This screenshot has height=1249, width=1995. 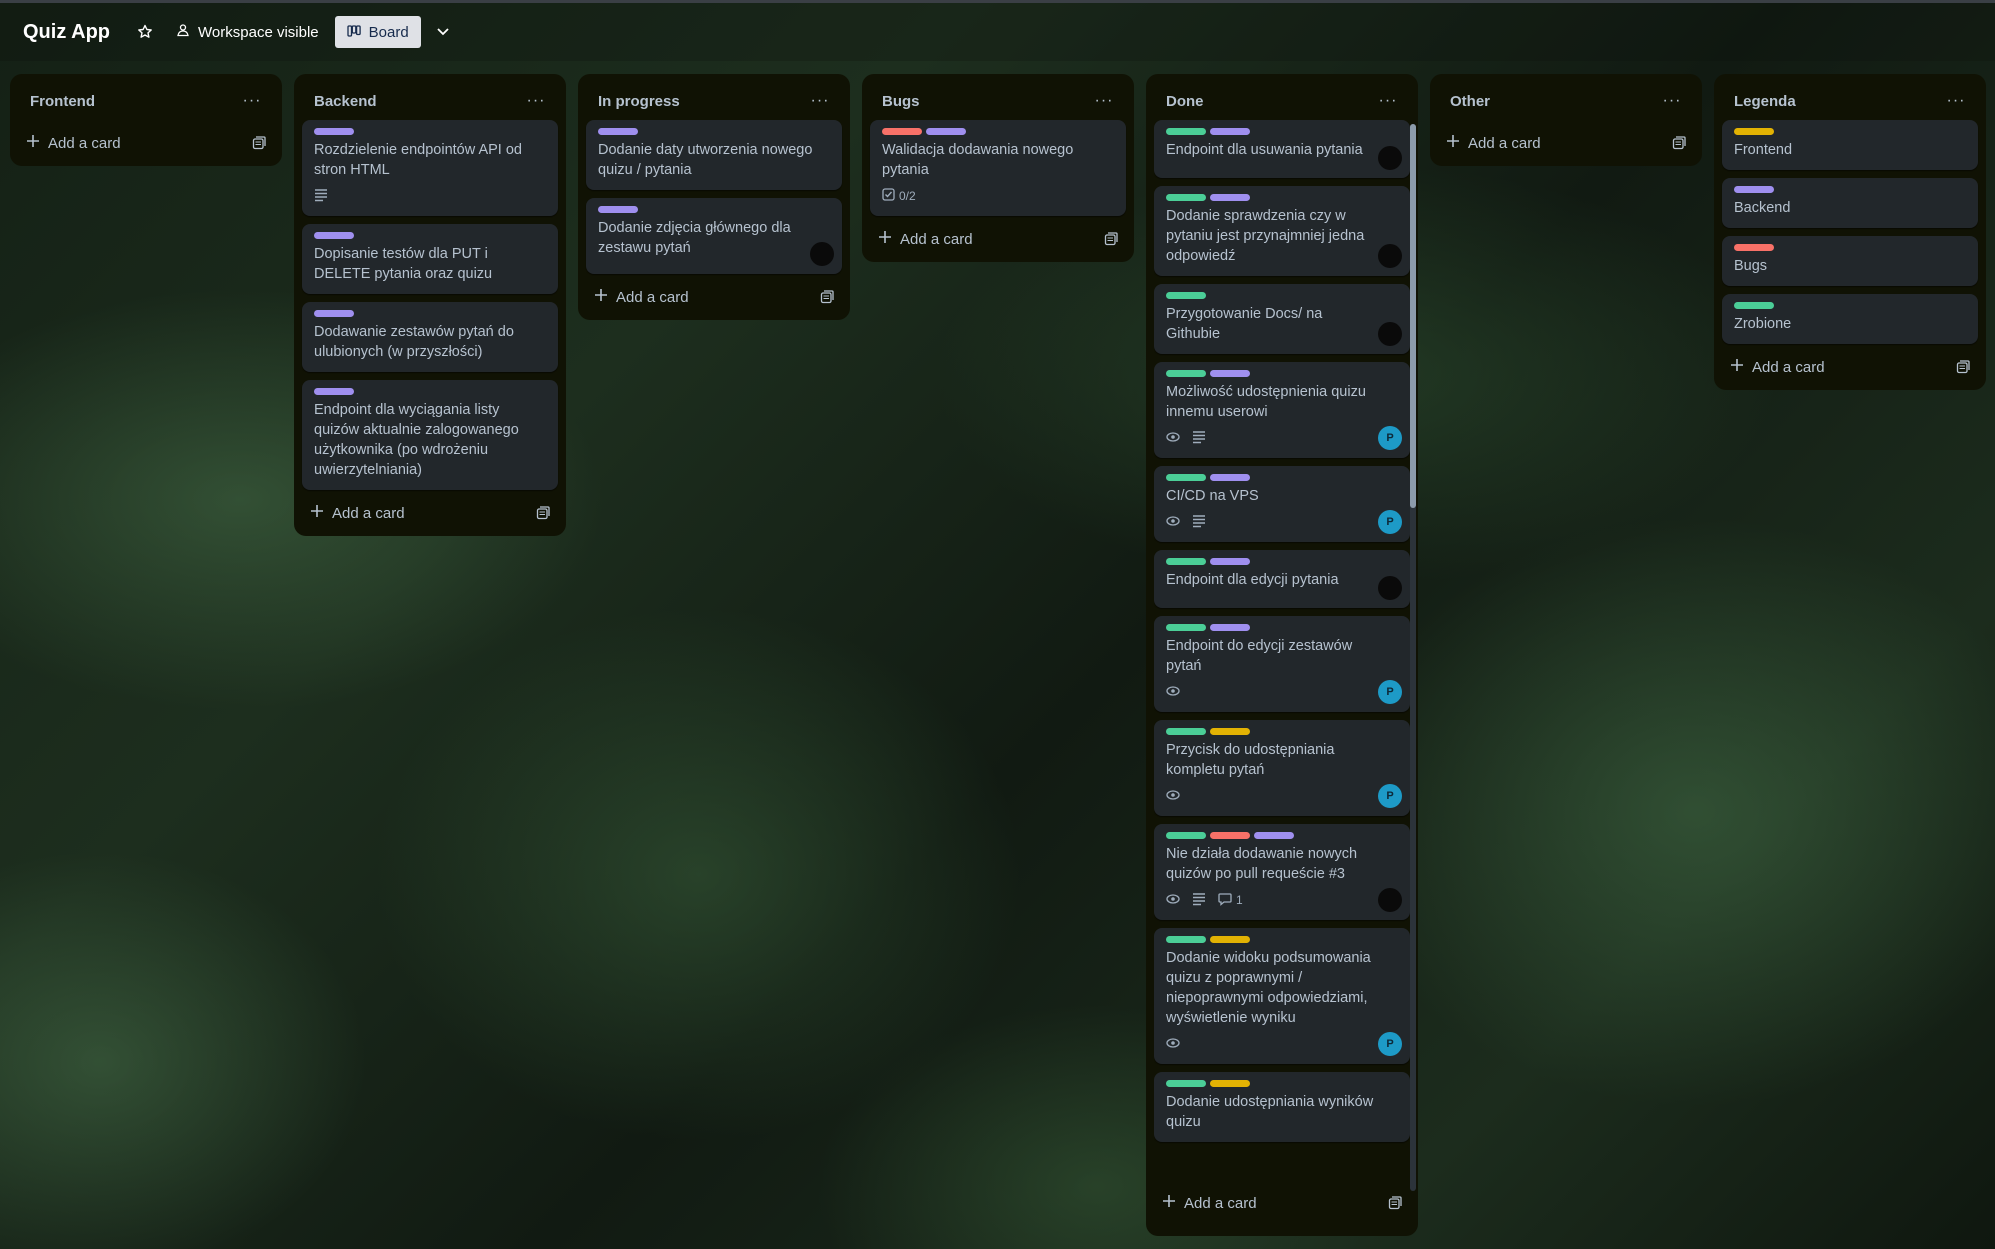 What do you see at coordinates (443, 32) in the screenshot?
I see `chevron-down-icon` at bounding box center [443, 32].